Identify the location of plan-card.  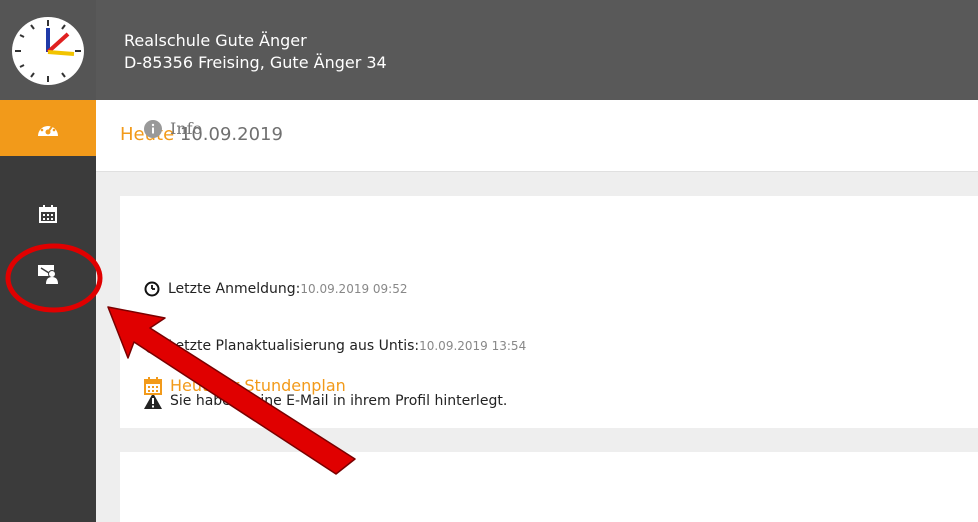
(549, 487).